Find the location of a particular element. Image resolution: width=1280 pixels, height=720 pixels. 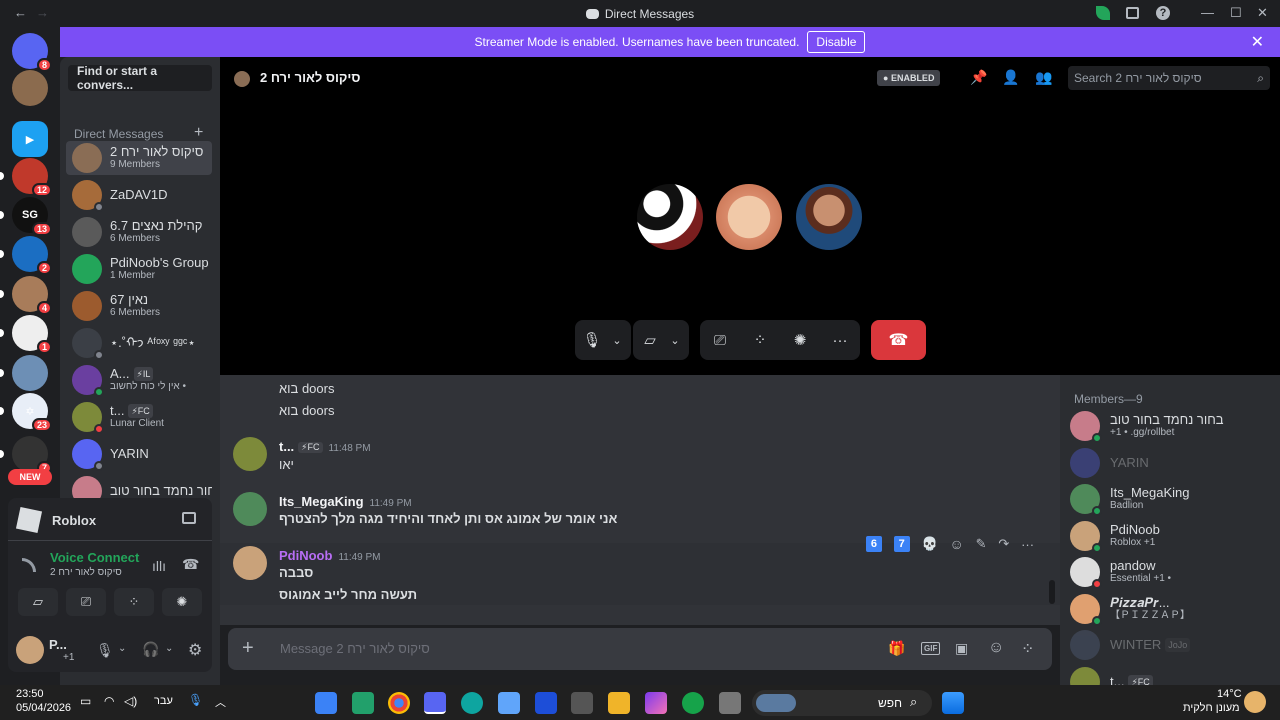

create-dm-icon: + is located at coordinates (198, 133).